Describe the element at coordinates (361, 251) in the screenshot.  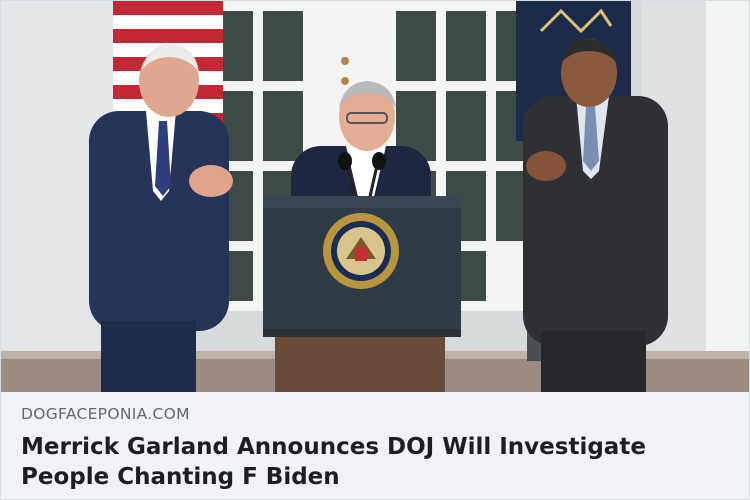
I see `presidential-seal-icon` at that location.